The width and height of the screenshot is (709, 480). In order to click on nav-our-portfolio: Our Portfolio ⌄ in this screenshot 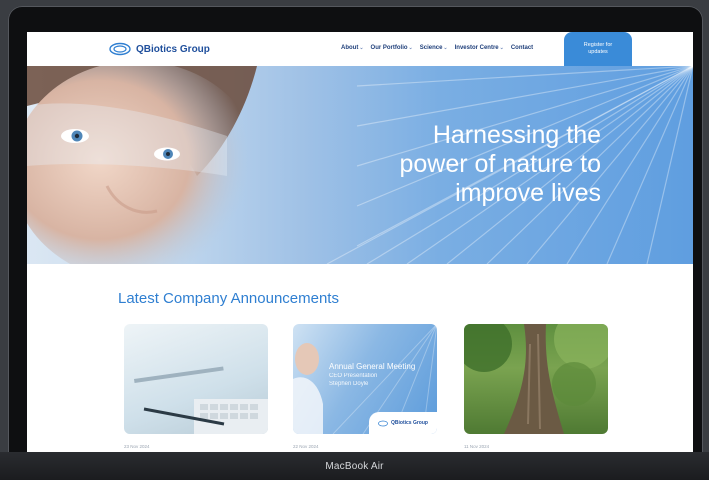, I will do `click(392, 48)`.